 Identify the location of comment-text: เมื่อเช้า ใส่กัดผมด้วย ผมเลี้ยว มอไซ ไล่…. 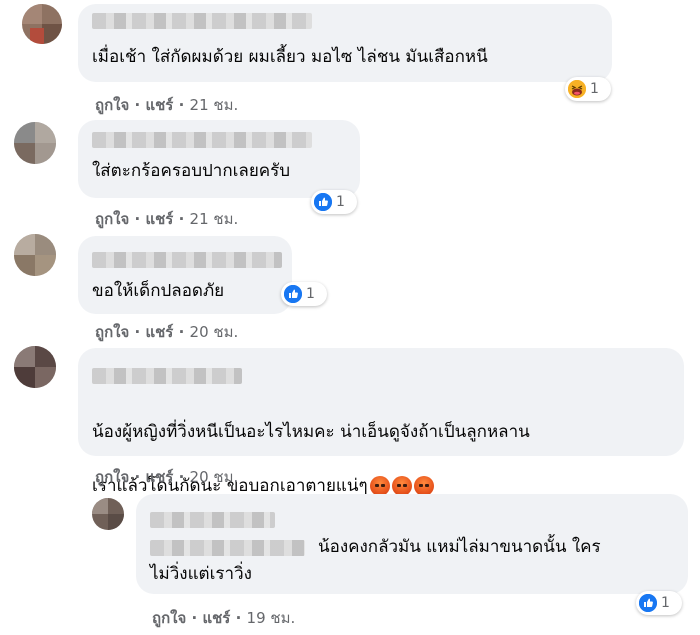
(290, 57).